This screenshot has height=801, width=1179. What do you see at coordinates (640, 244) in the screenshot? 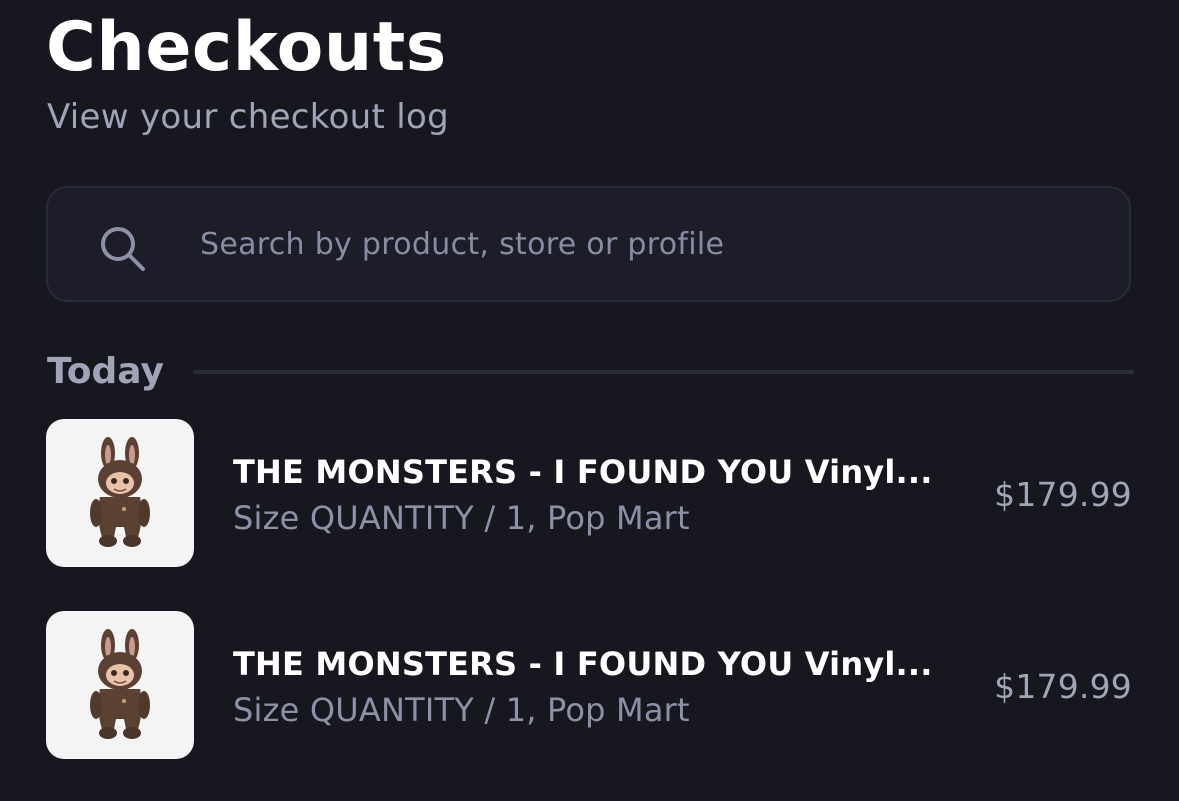
I see `search-input` at bounding box center [640, 244].